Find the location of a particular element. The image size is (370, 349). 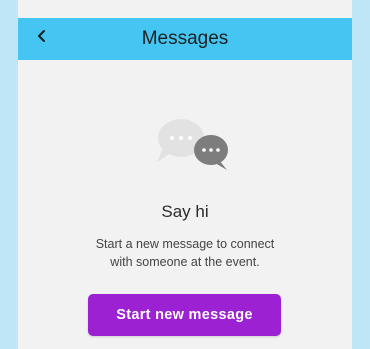

page-title: Messages is located at coordinates (185, 38).